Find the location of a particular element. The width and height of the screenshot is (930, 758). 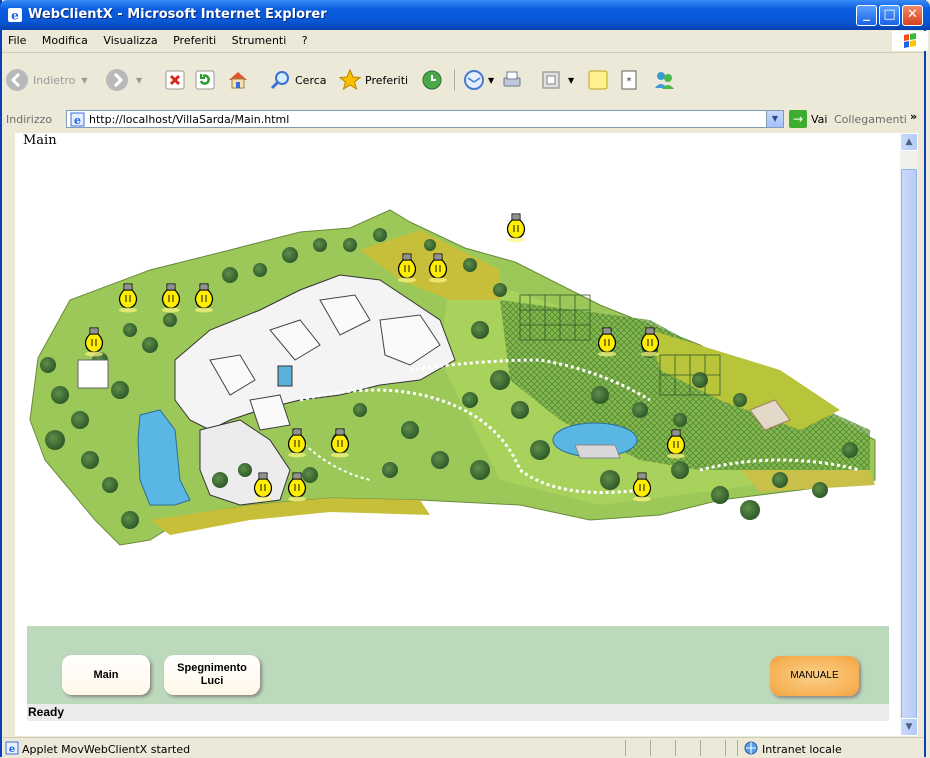

search-label: Cerca is located at coordinates (311, 80).